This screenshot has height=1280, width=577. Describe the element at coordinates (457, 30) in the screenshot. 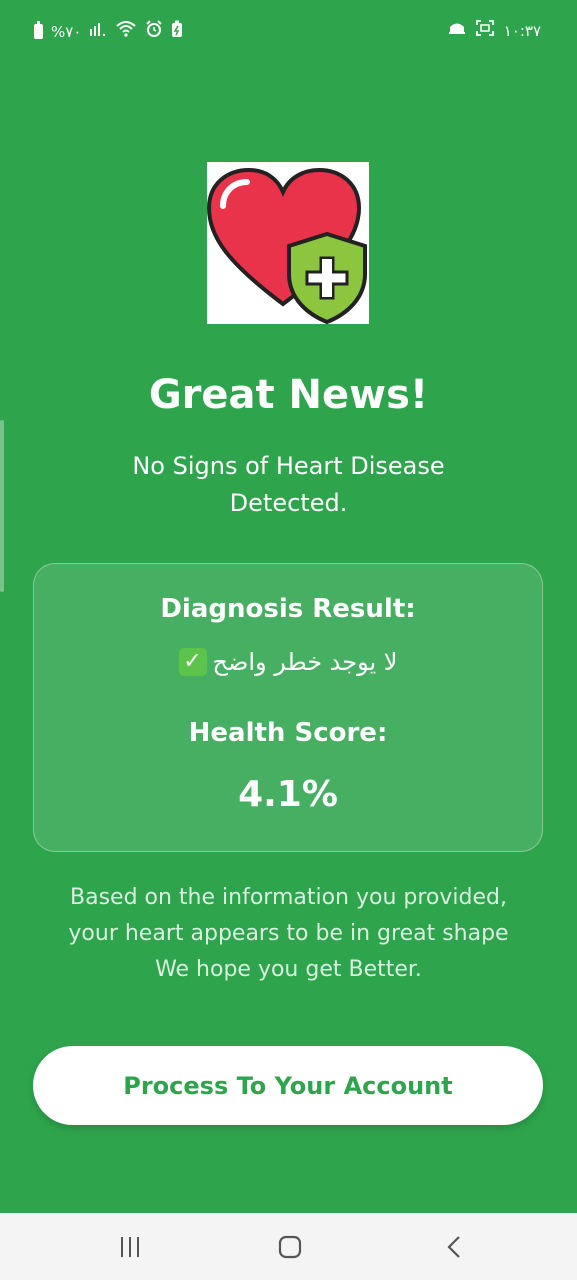

I see `notification-icon` at that location.